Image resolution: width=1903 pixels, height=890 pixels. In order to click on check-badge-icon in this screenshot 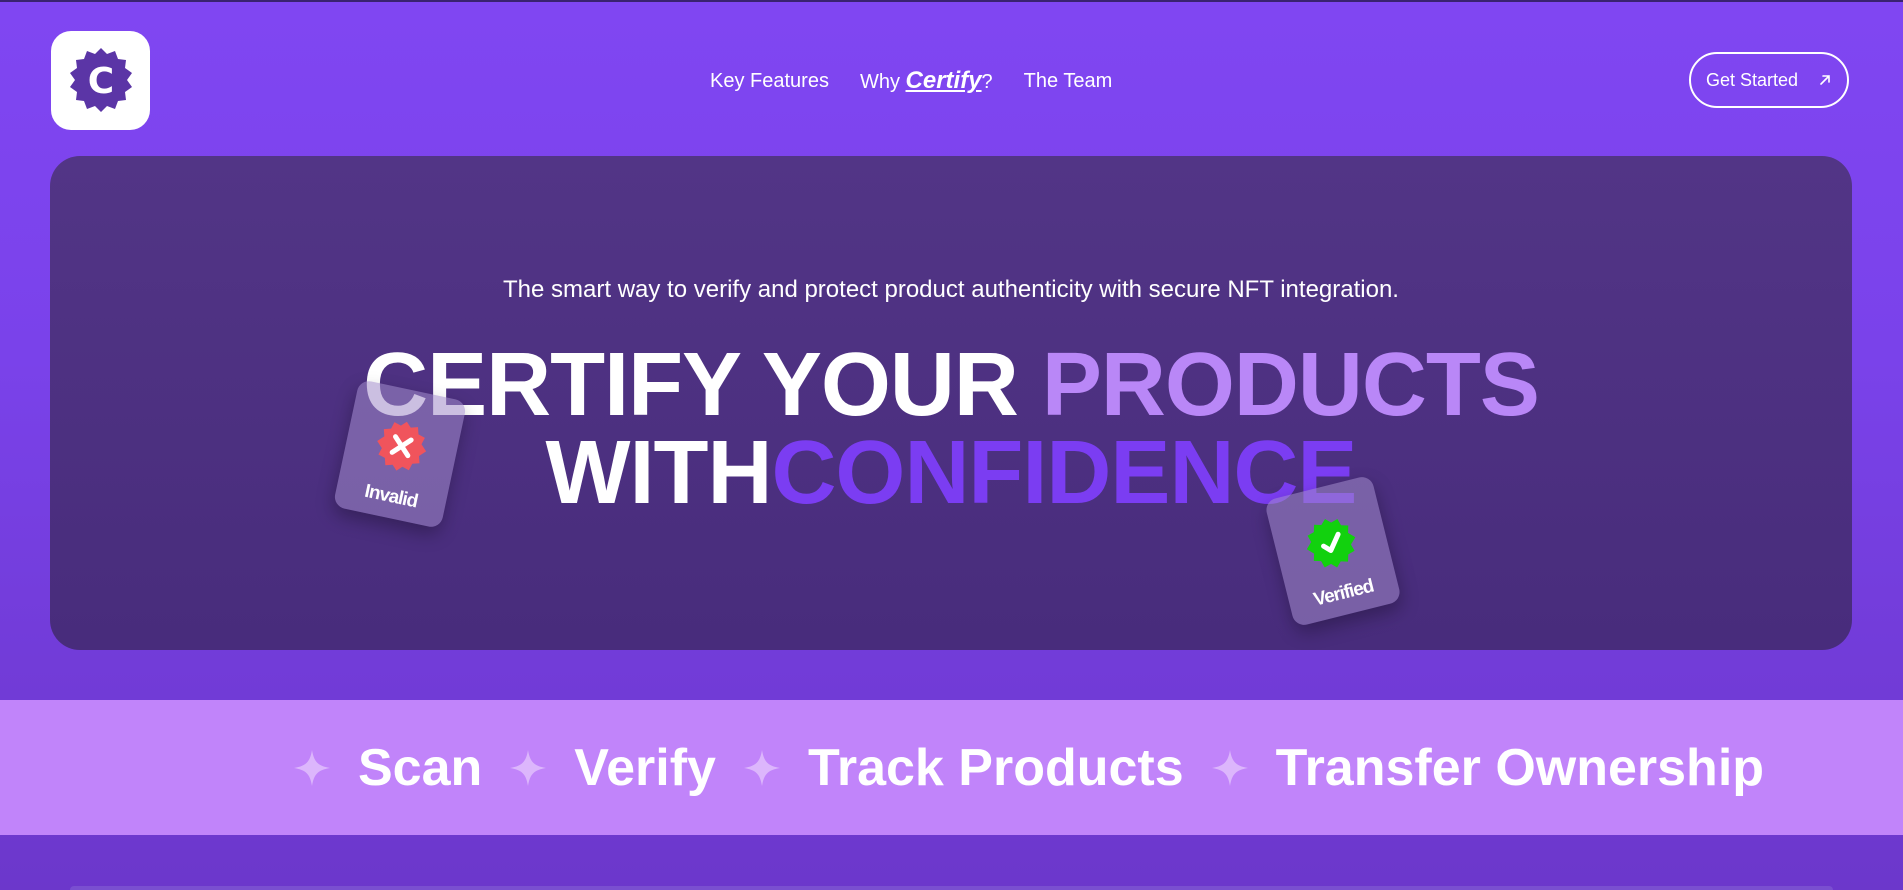, I will do `click(1331, 543)`.